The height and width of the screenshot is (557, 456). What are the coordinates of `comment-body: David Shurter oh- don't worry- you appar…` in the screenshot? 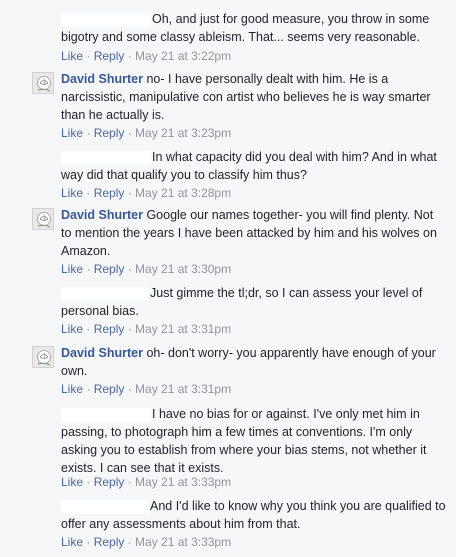 It's located at (253, 362).